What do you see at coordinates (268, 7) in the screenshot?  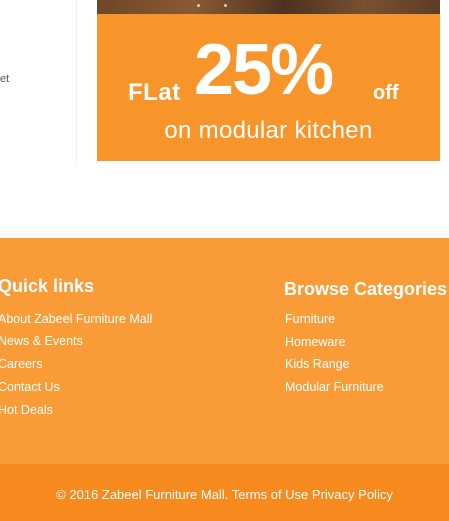 I see `kitchen-photo-strip` at bounding box center [268, 7].